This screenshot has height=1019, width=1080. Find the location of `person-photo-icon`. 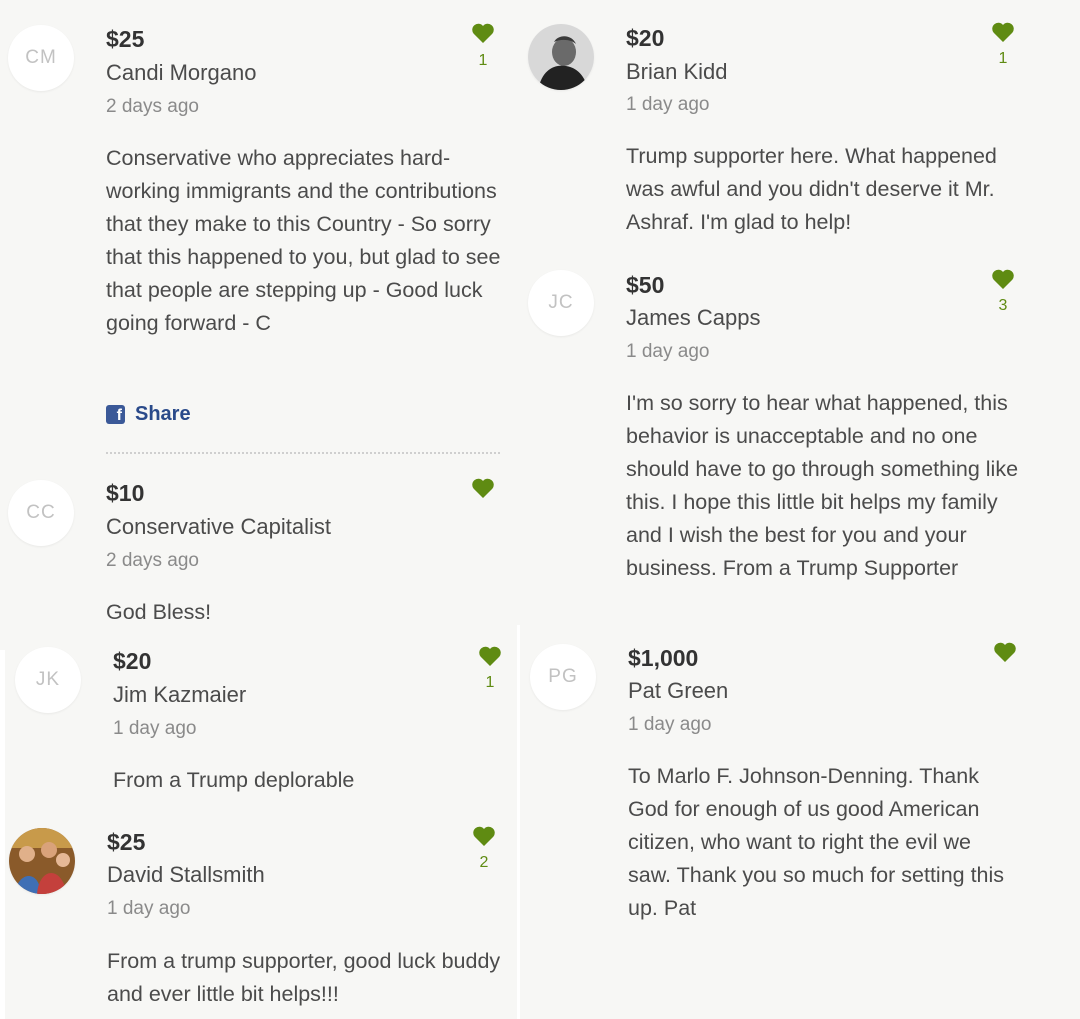

person-photo-icon is located at coordinates (561, 57).